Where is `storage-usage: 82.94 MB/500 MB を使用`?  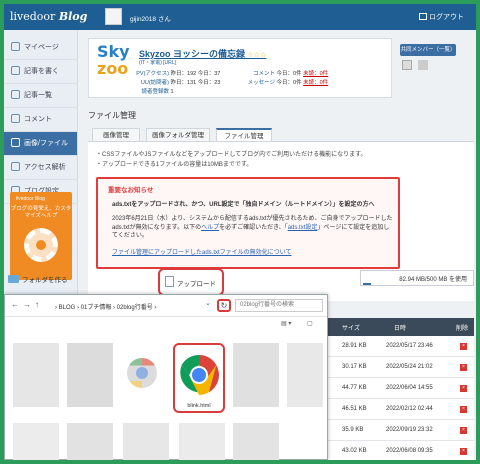 storage-usage: 82.94 MB/500 MB を使用 is located at coordinates (417, 278).